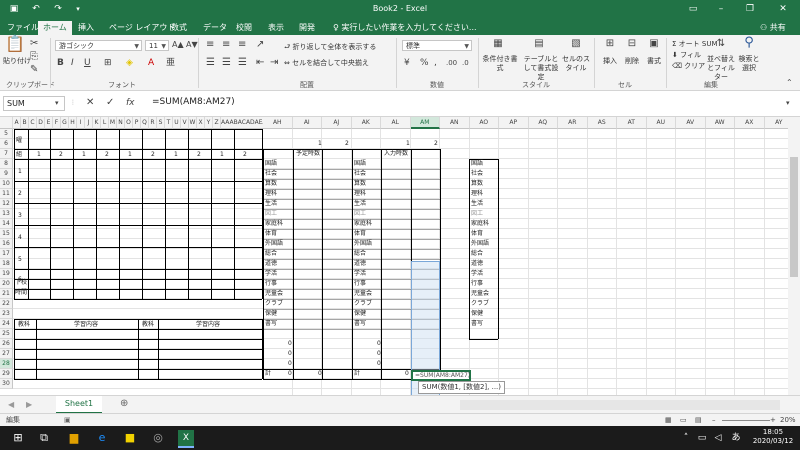 This screenshot has width=800, height=450. I want to click on file-explorer-icon: ▆, so click(74, 438).